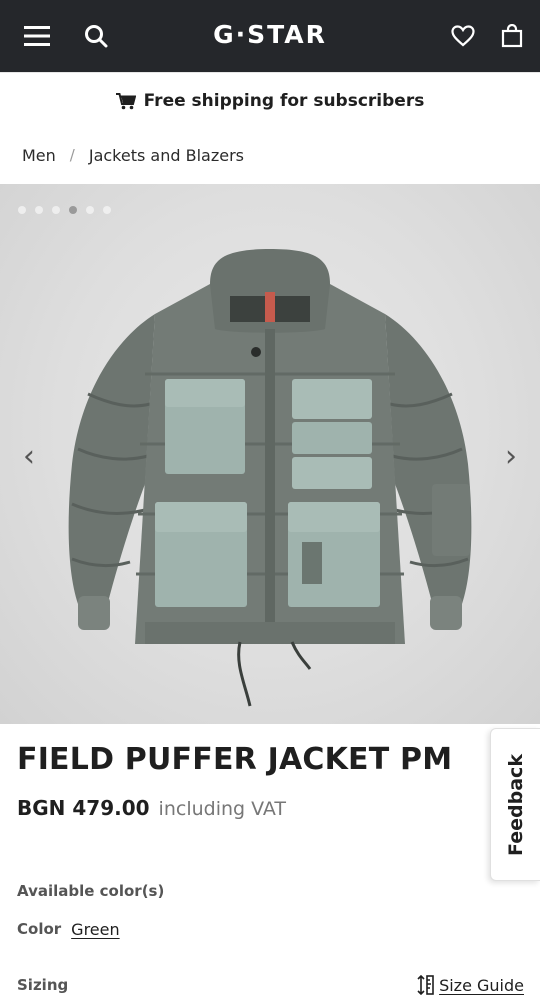 This screenshot has height=1004, width=540. I want to click on gallery-pagination-dots, so click(64, 210).